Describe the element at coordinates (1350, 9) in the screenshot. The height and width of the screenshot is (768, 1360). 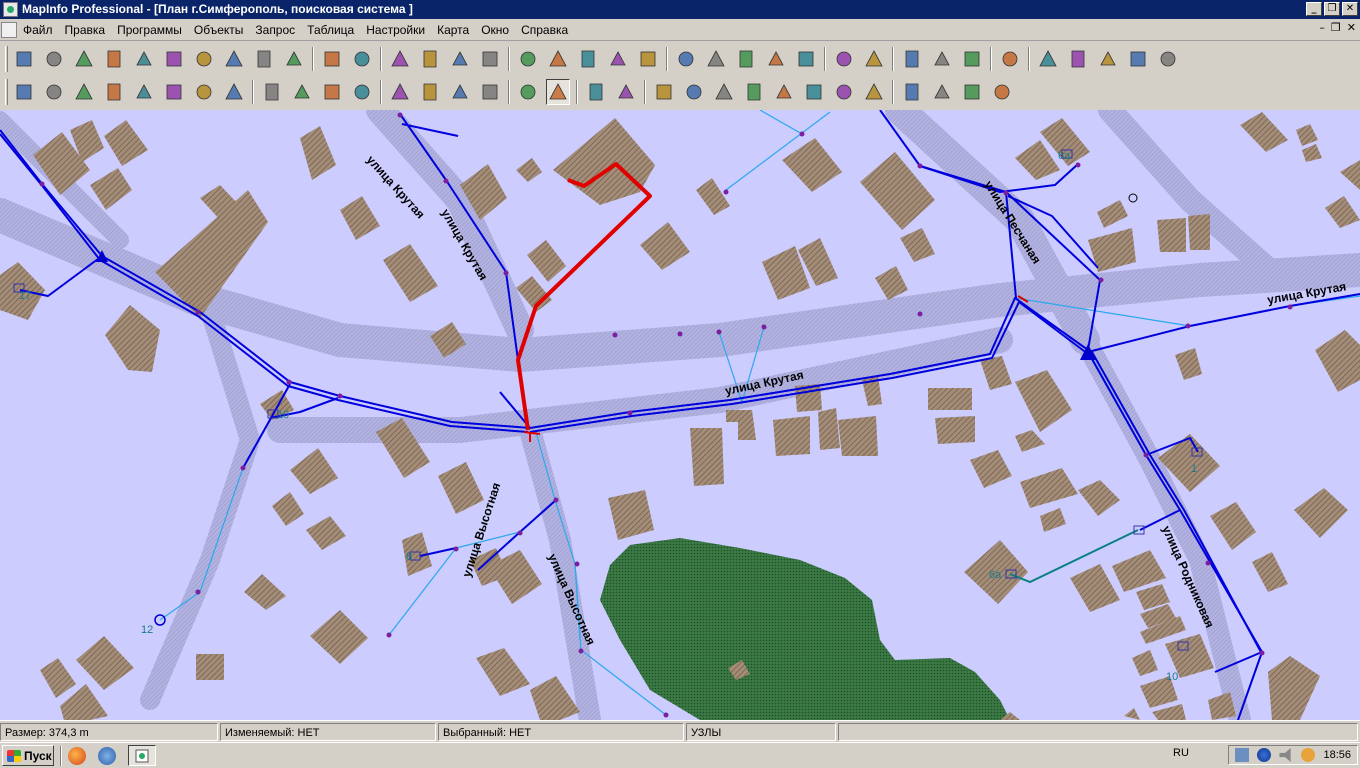
I see `close-button: ✕` at that location.